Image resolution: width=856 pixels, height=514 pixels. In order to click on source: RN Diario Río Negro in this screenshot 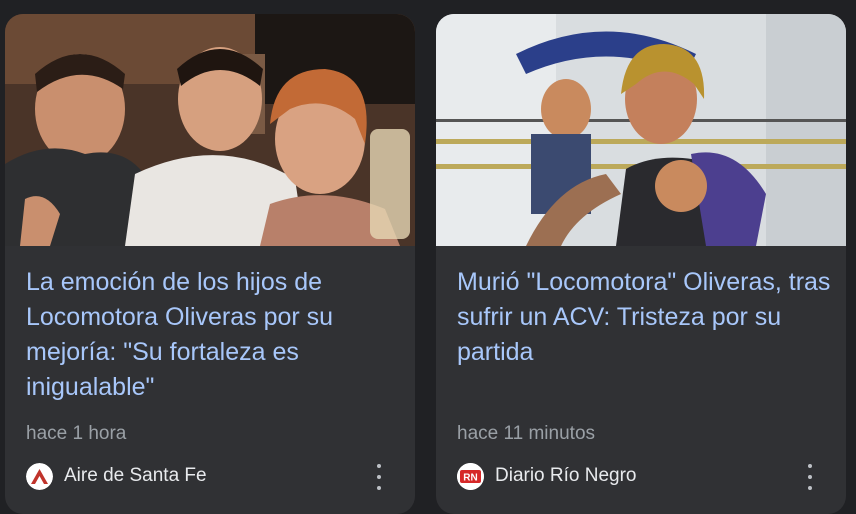, I will do `click(547, 476)`.